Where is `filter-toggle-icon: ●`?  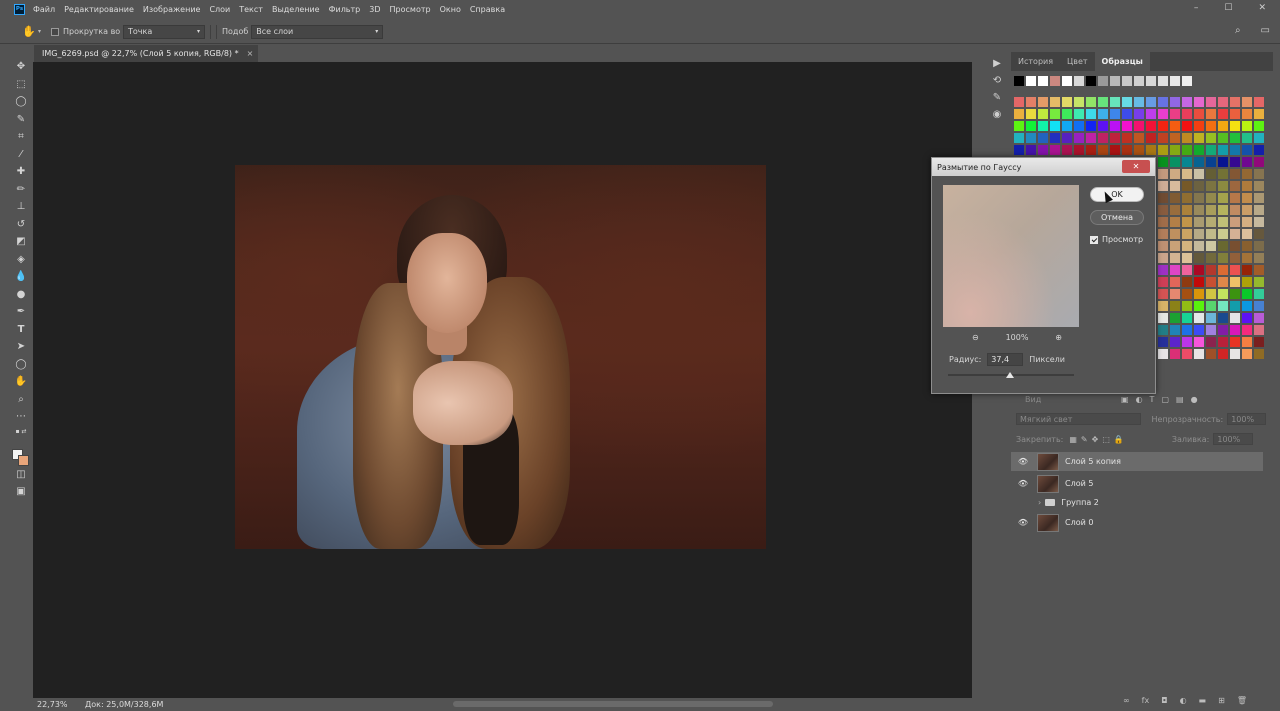
filter-toggle-icon: ● is located at coordinates (1194, 399).